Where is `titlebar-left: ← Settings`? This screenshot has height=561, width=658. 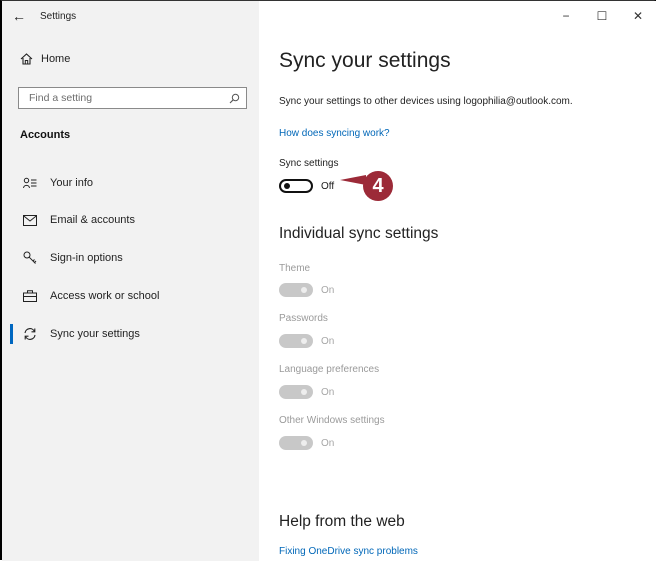 titlebar-left: ← Settings is located at coordinates (130, 16).